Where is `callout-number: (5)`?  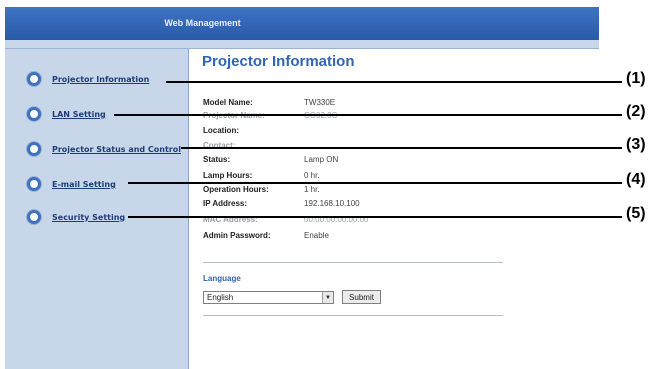
callout-number: (5) is located at coordinates (636, 213).